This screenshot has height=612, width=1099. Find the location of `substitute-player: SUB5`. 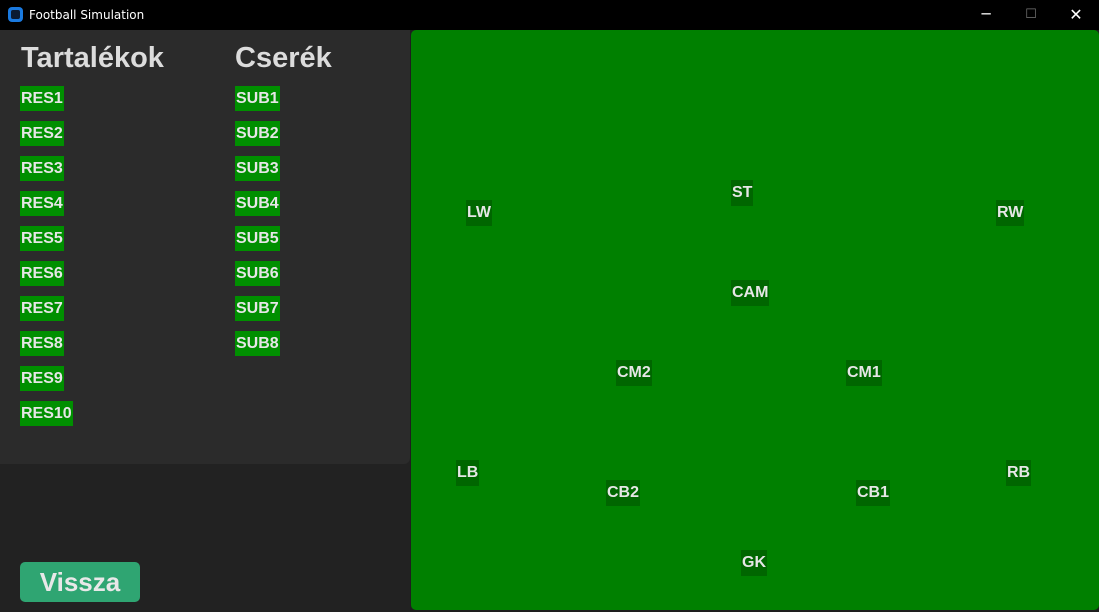

substitute-player: SUB5 is located at coordinates (257, 238).